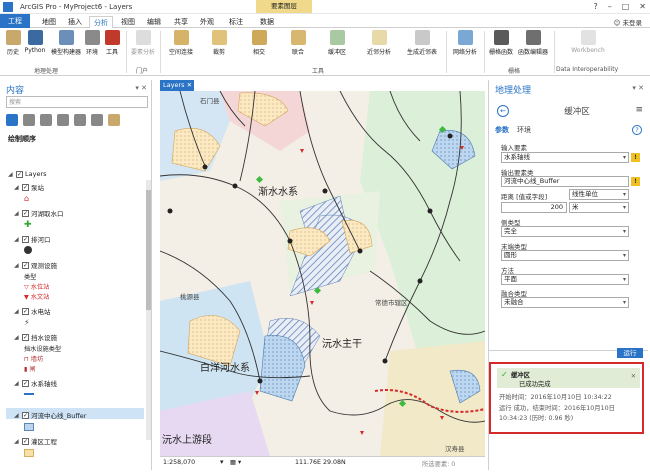 Image resolution: width=650 pixels, height=475 pixels. What do you see at coordinates (29, 120) in the screenshot?
I see `data-source-icon` at bounding box center [29, 120].